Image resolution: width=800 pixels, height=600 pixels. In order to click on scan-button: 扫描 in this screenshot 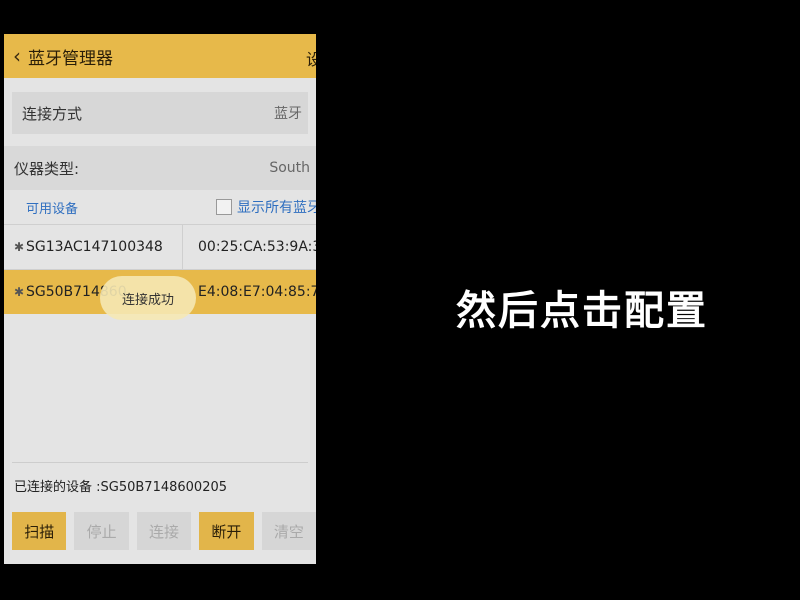, I will do `click(39, 531)`.